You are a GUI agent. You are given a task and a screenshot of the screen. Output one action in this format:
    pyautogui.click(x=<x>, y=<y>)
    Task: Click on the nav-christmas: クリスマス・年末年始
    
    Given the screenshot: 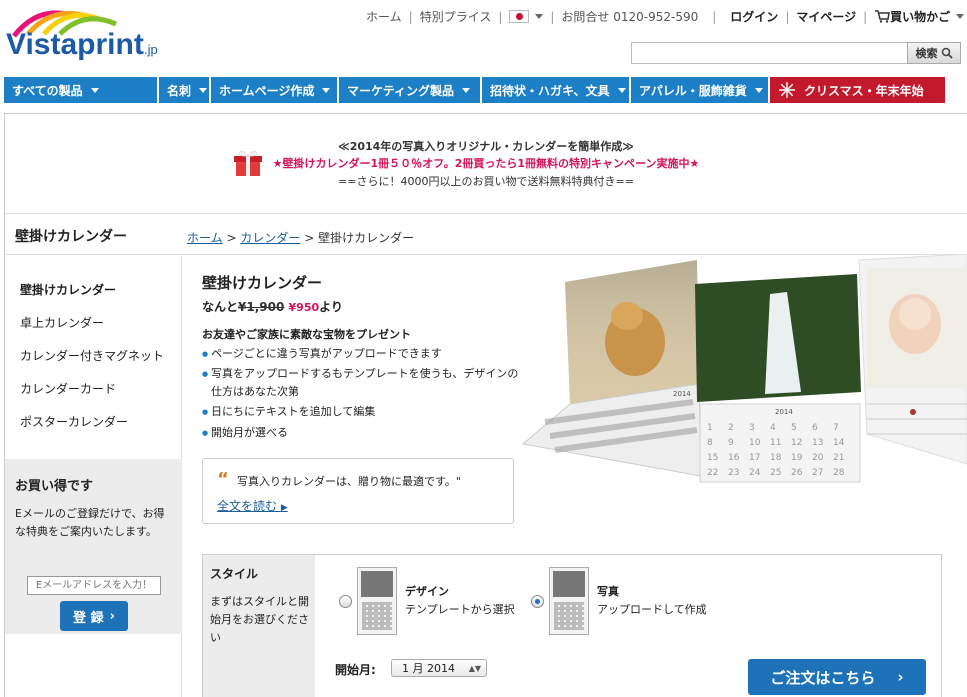 What is the action you would take?
    pyautogui.click(x=857, y=90)
    